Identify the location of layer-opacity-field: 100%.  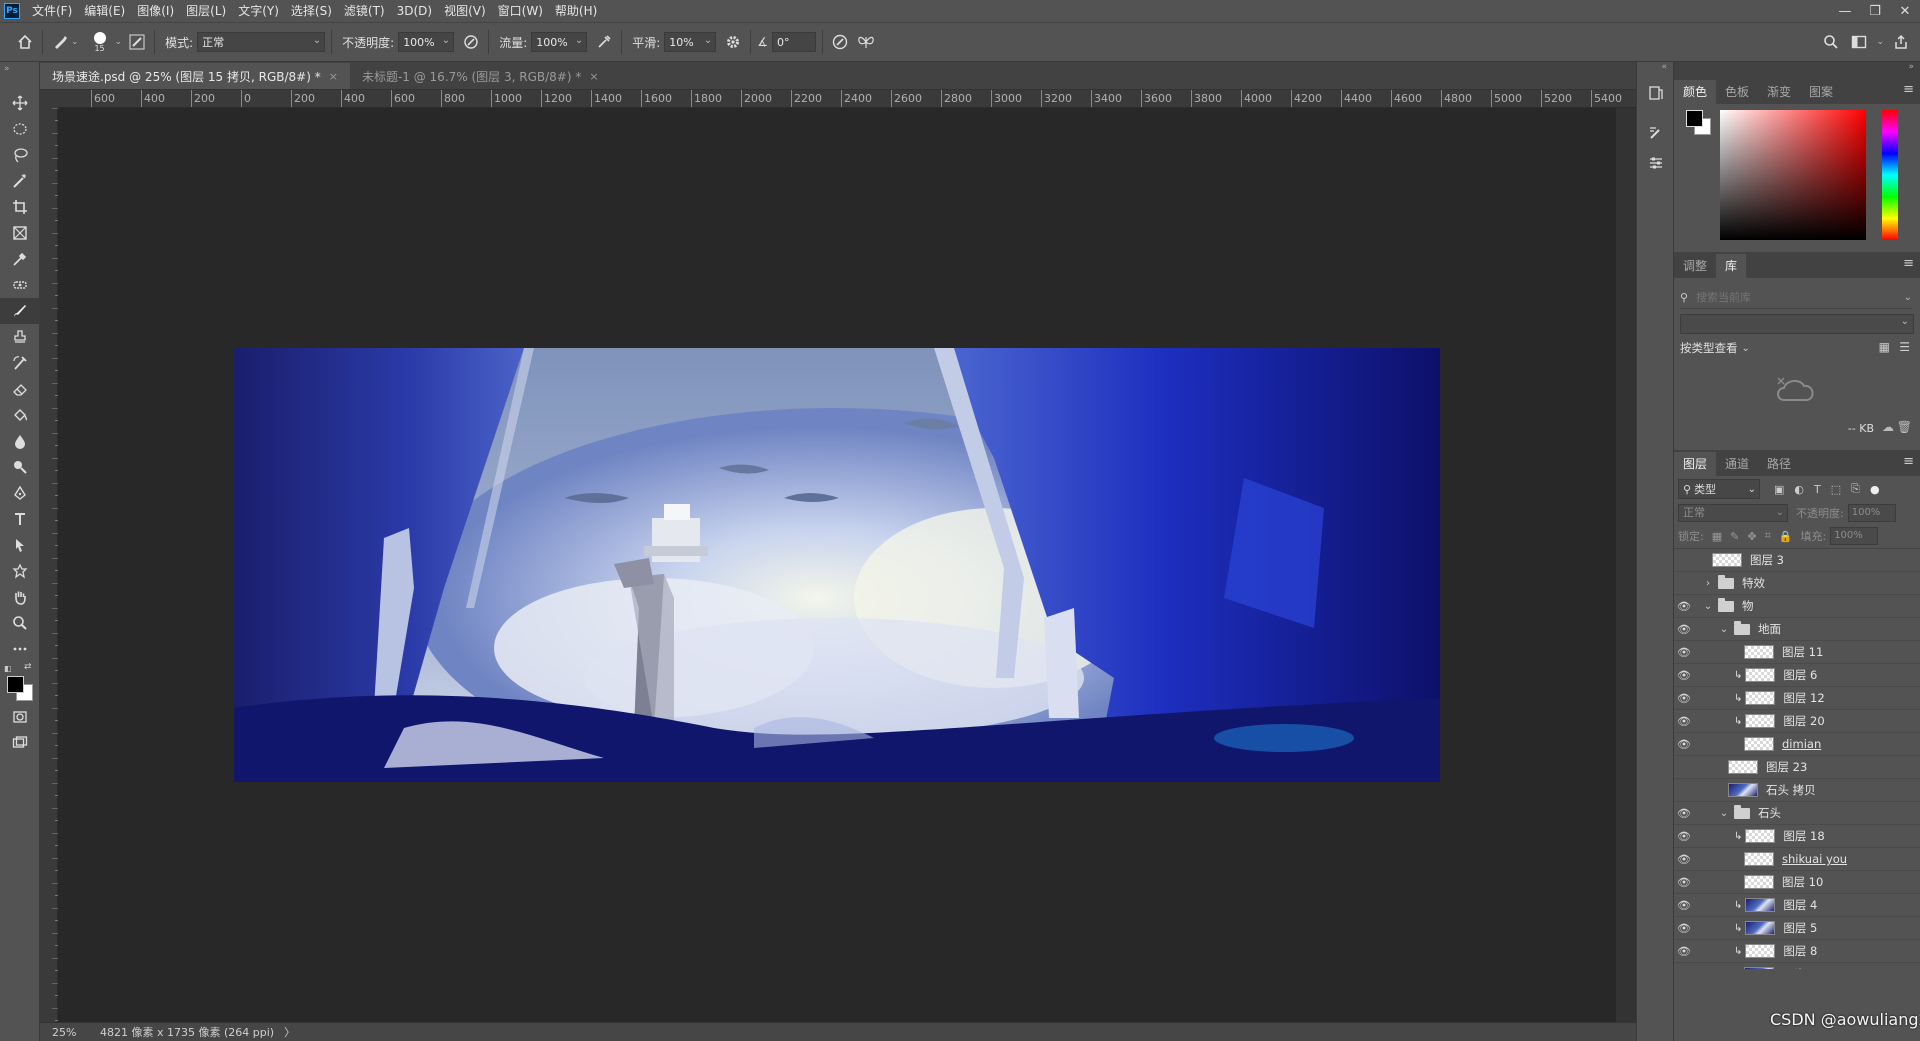
(1871, 513).